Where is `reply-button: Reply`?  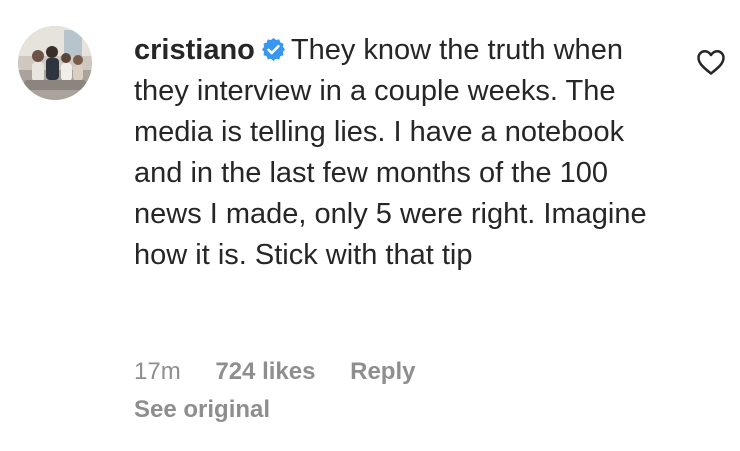 reply-button: Reply is located at coordinates (382, 372).